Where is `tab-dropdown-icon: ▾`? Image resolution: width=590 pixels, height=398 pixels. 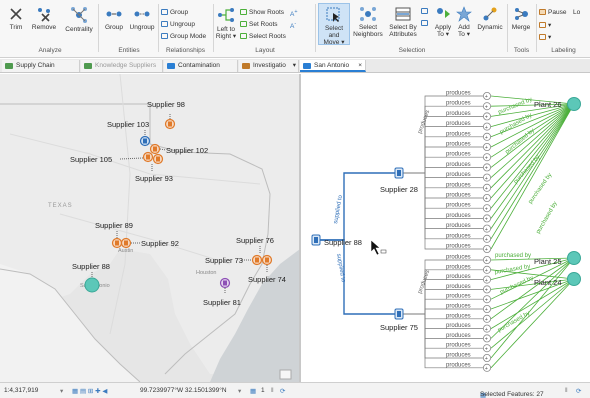
tab-dropdown-icon: ▾ is located at coordinates (294, 66).